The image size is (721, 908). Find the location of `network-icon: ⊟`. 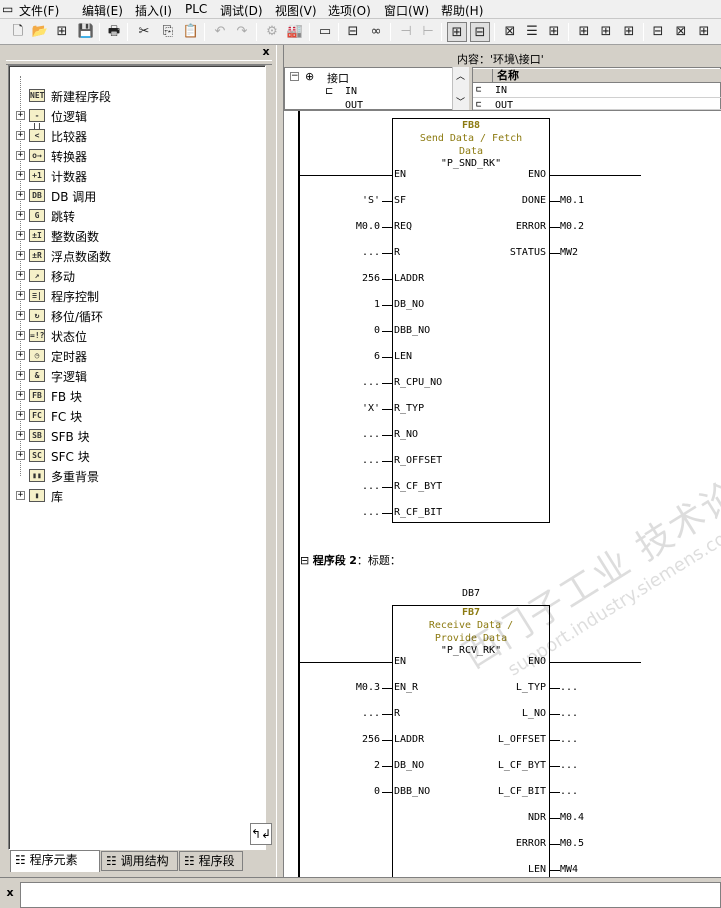

network-icon: ⊟ is located at coordinates (353, 32).